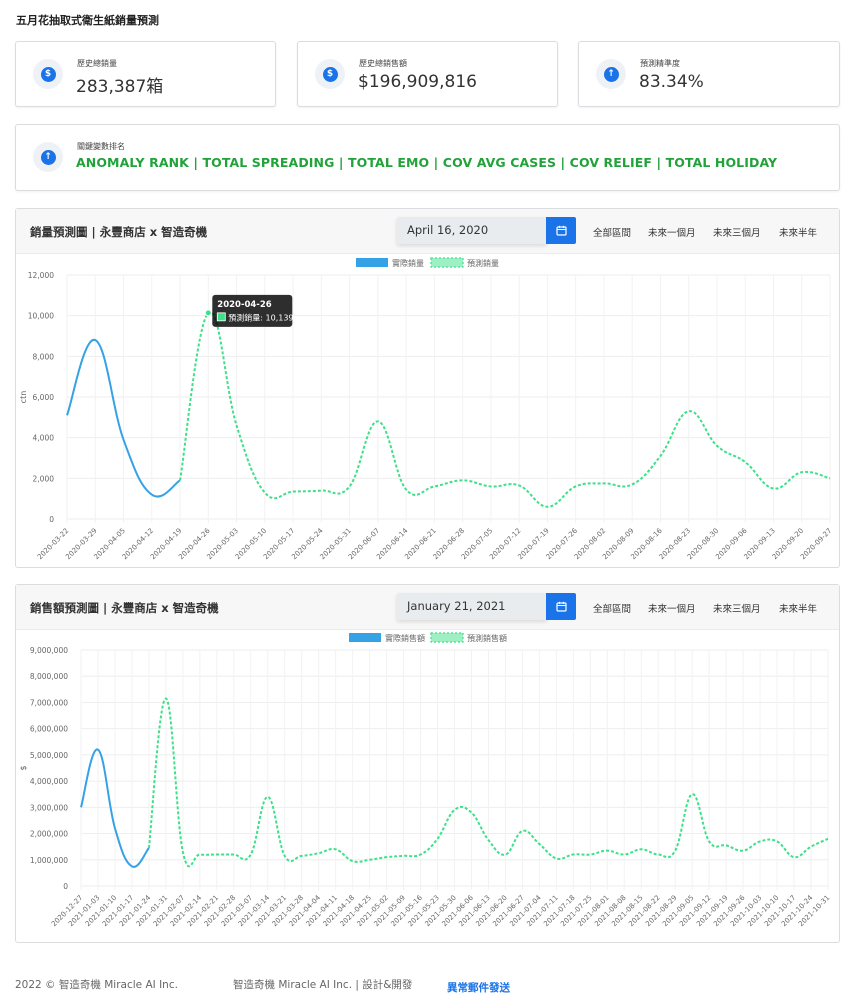  I want to click on rank-label: 關鍵變數排名, so click(101, 146).